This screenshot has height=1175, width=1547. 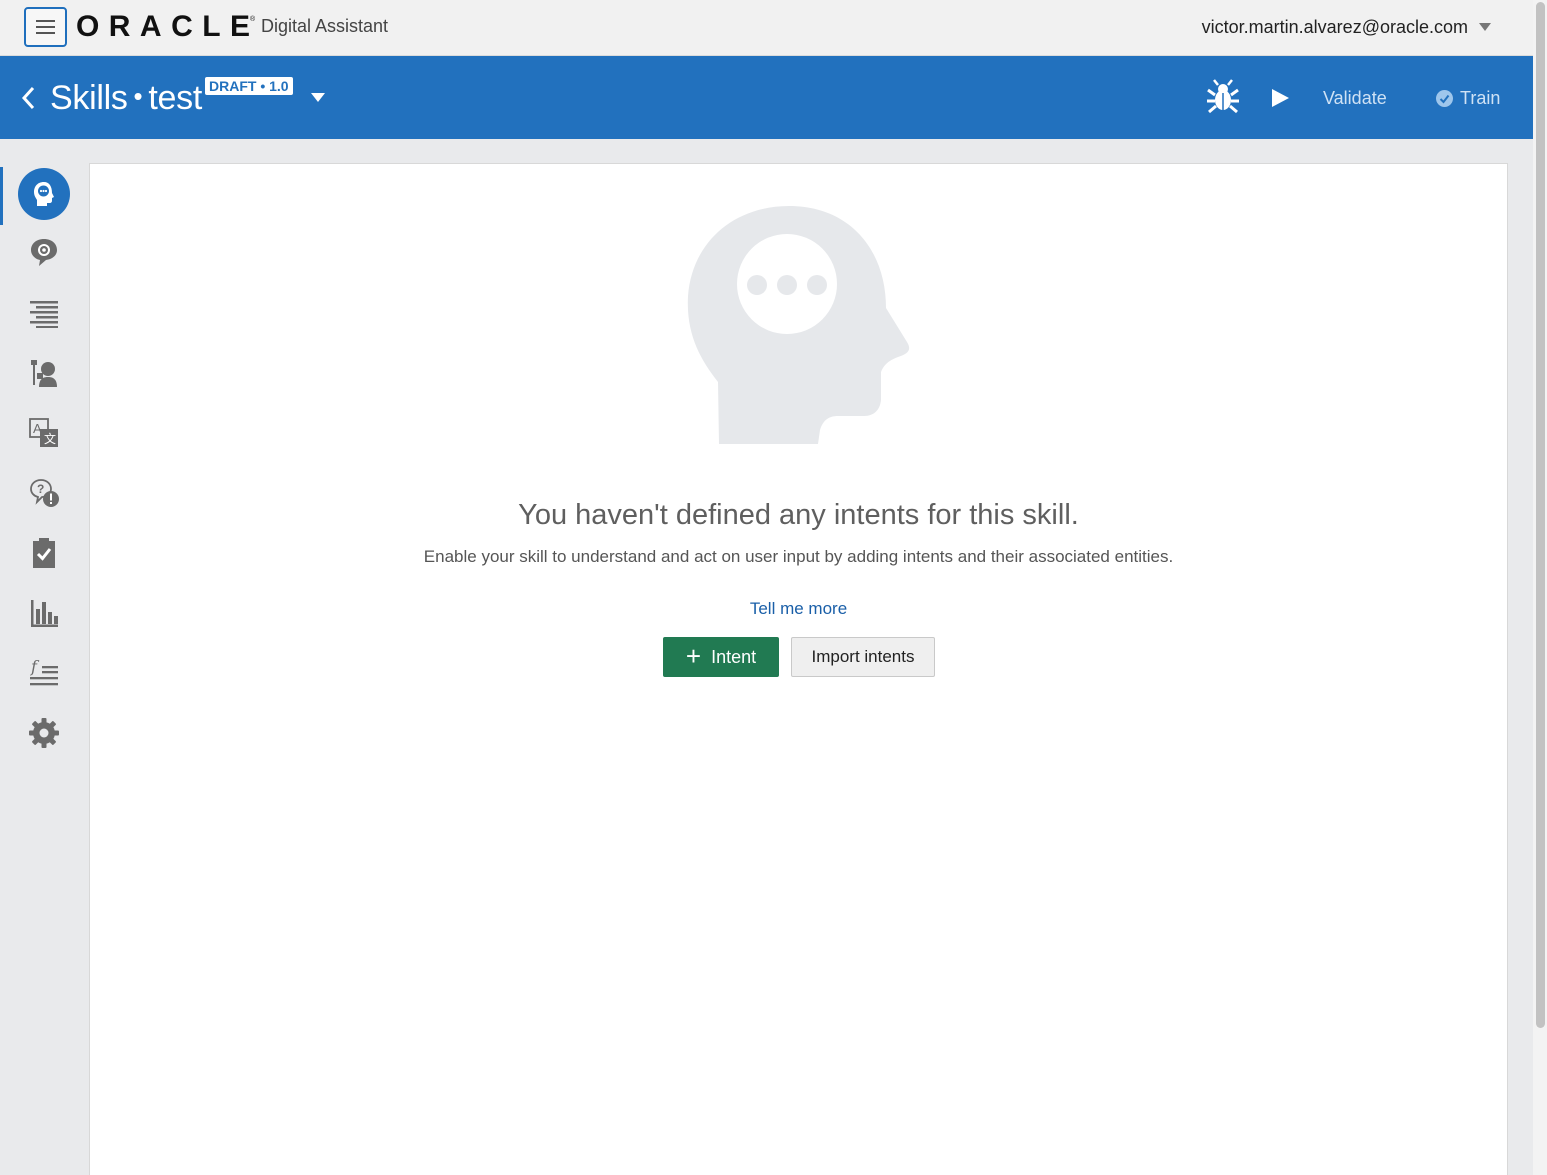 What do you see at coordinates (1355, 98) in the screenshot?
I see `validate-button: Validate` at bounding box center [1355, 98].